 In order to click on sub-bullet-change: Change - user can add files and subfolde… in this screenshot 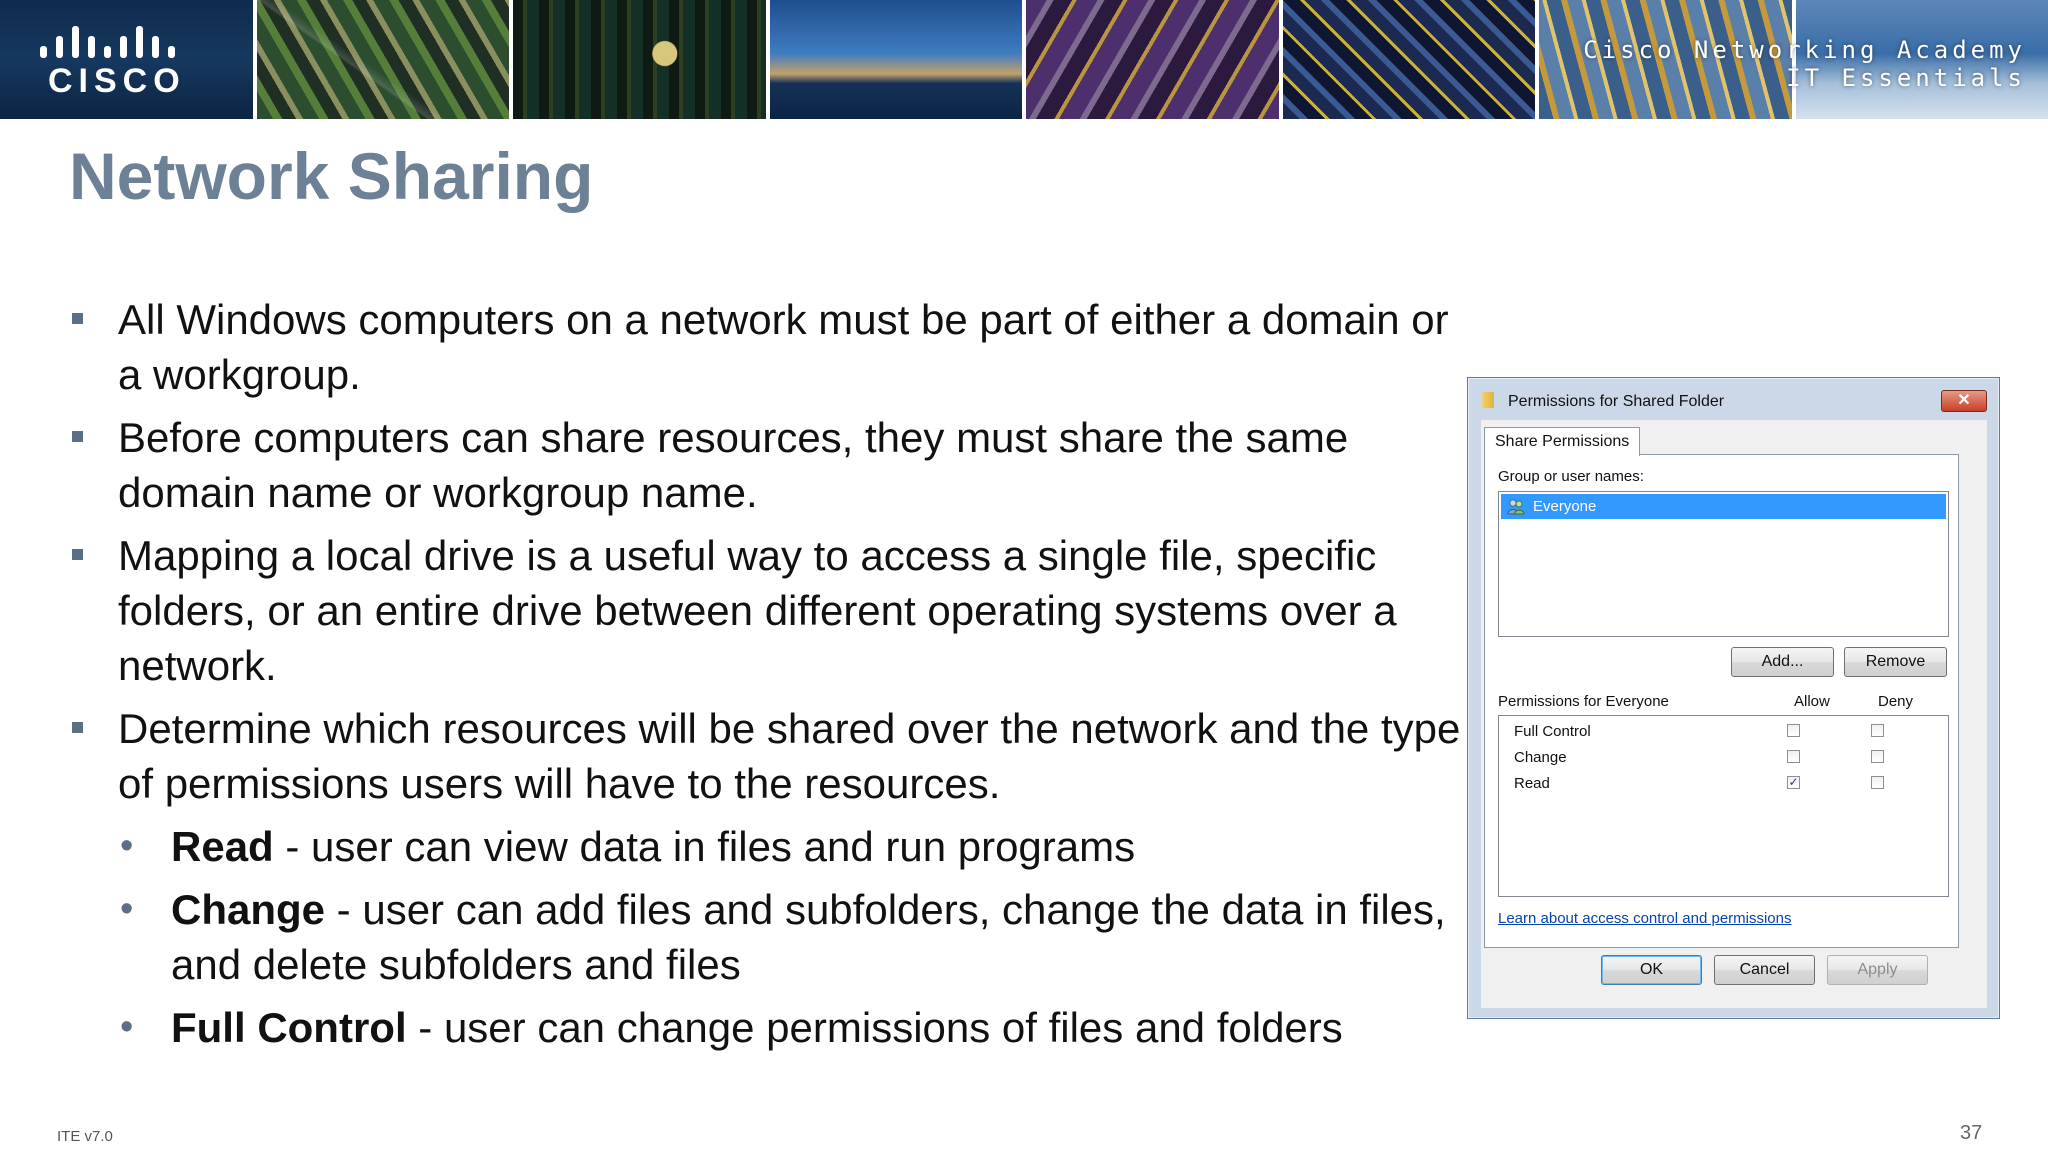, I will do `click(770, 937)`.